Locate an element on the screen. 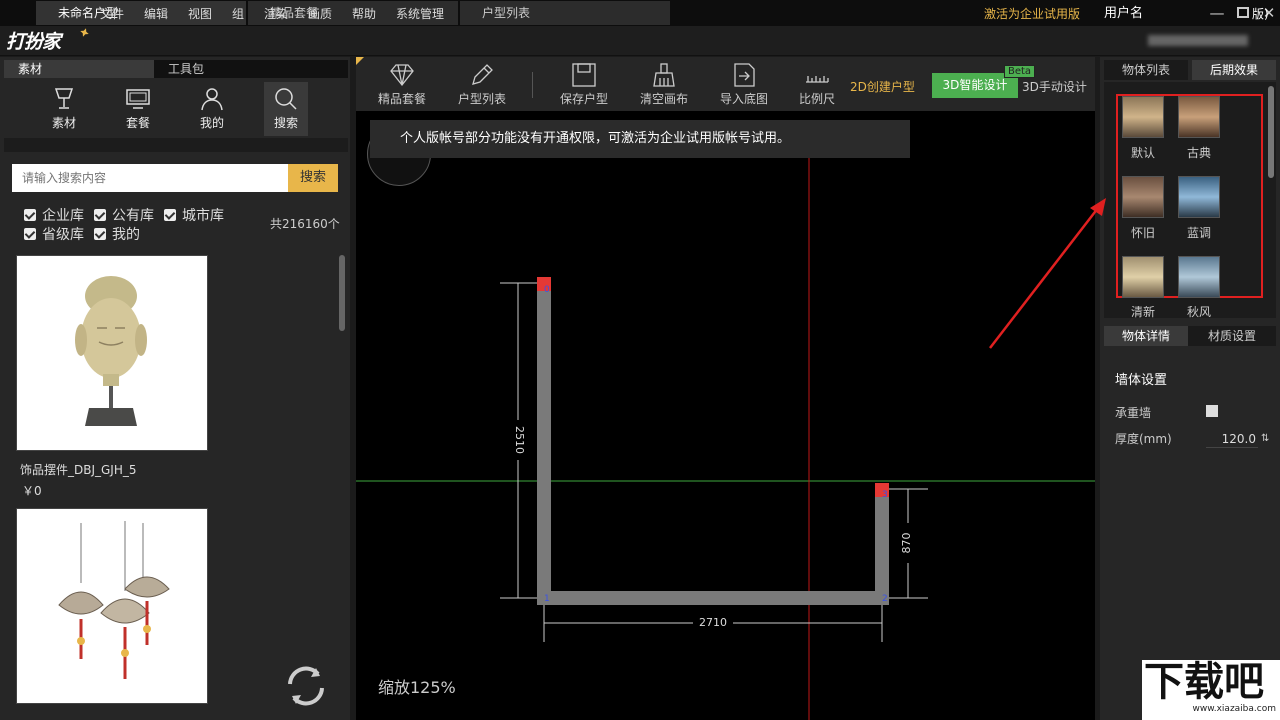  bearing-wall-label: 承重墙 is located at coordinates (1133, 413).